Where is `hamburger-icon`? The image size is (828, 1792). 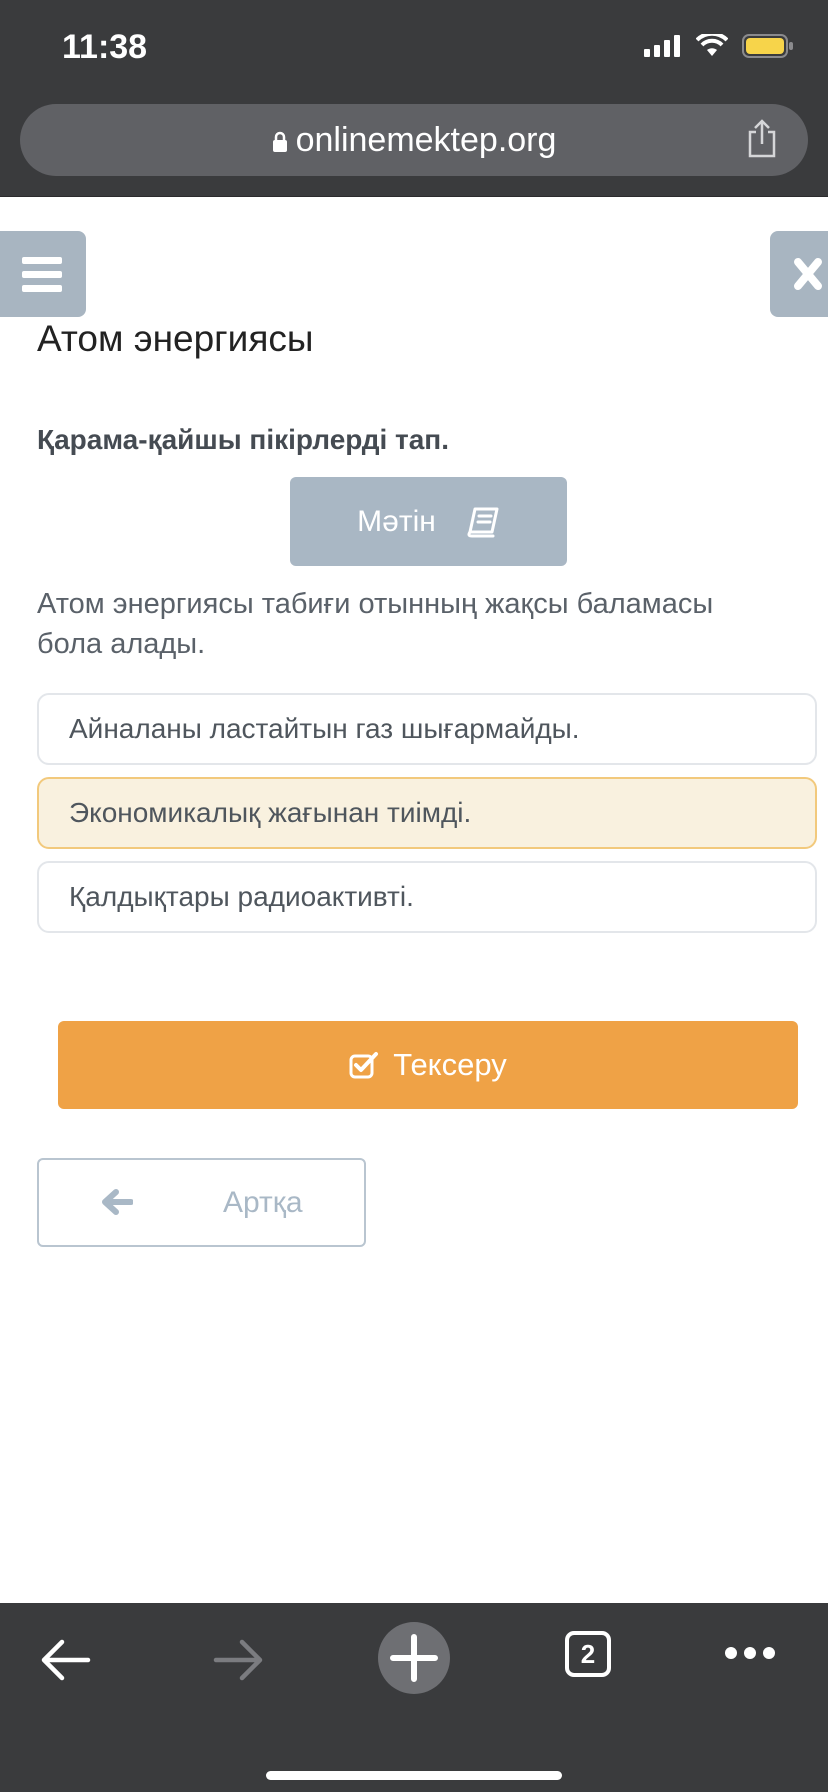
hamburger-icon is located at coordinates (42, 274).